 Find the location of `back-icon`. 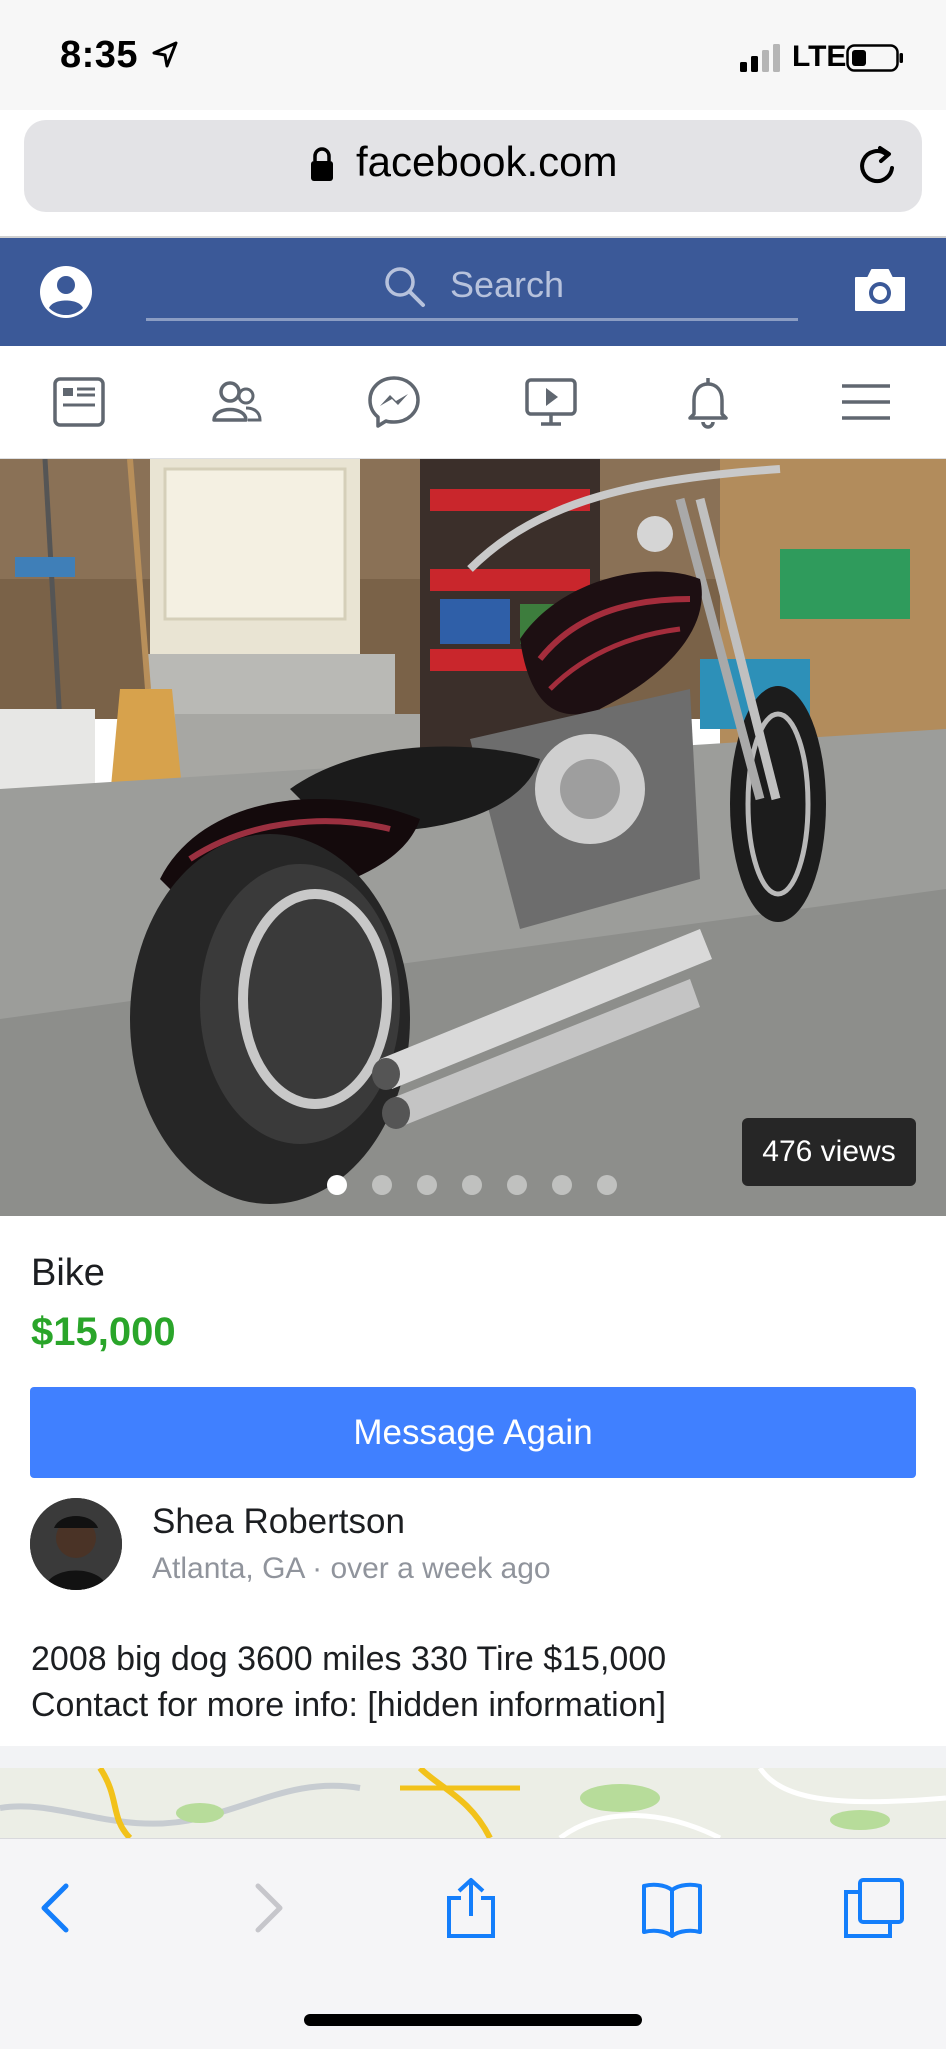

back-icon is located at coordinates (58, 1908).